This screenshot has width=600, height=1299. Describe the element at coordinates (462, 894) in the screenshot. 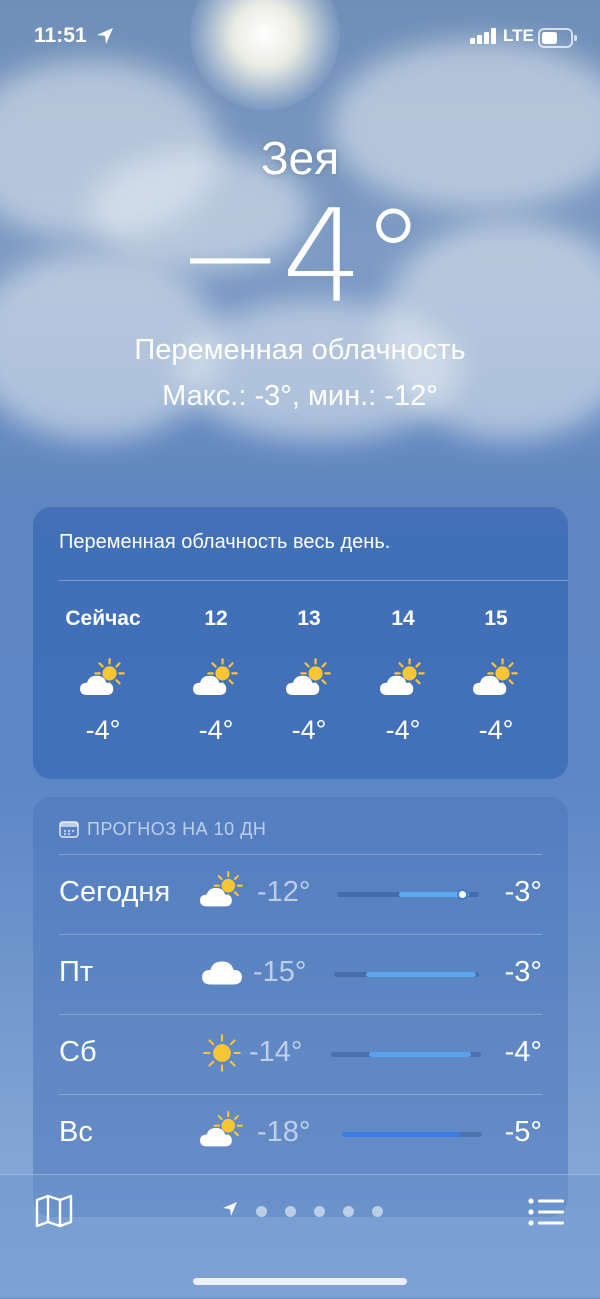

I see `current-temp-dot` at that location.